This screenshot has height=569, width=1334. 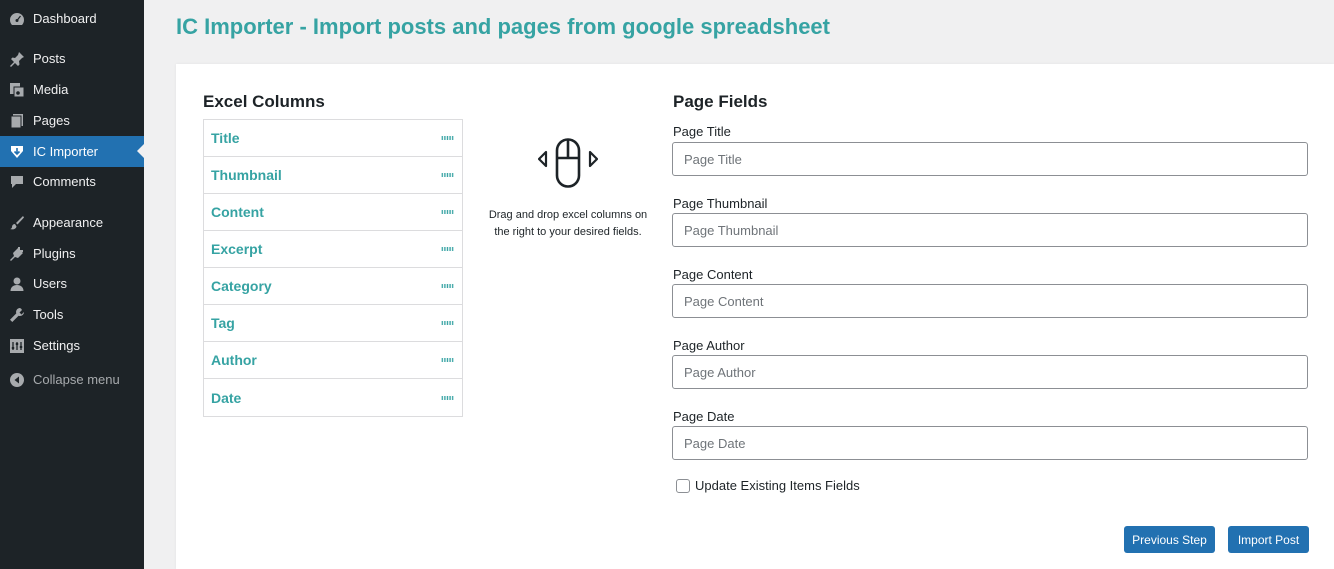 What do you see at coordinates (237, 212) in the screenshot?
I see `column-label: Content` at bounding box center [237, 212].